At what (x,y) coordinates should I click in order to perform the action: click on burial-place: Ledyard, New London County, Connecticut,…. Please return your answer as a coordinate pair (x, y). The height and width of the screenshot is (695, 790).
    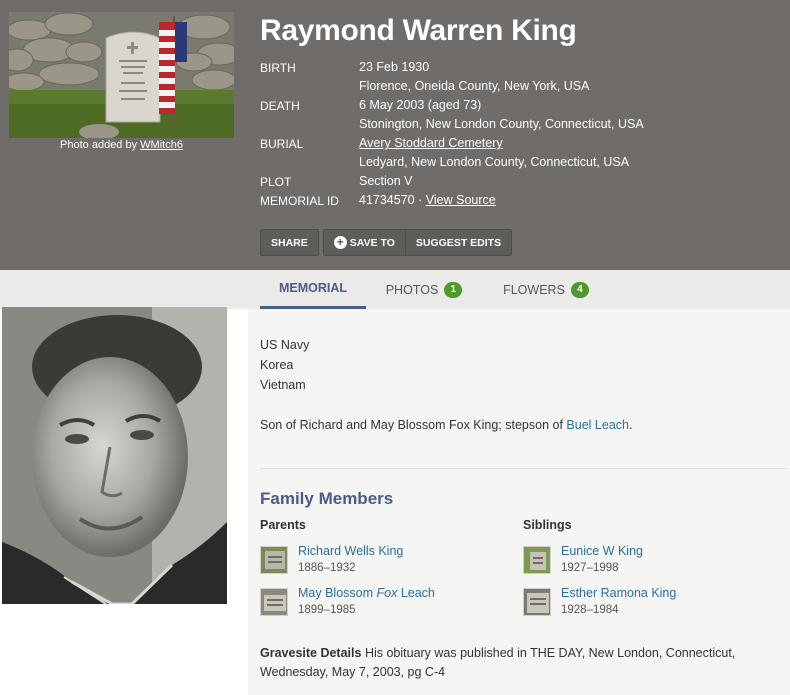
    Looking at the image, I should click on (494, 162).